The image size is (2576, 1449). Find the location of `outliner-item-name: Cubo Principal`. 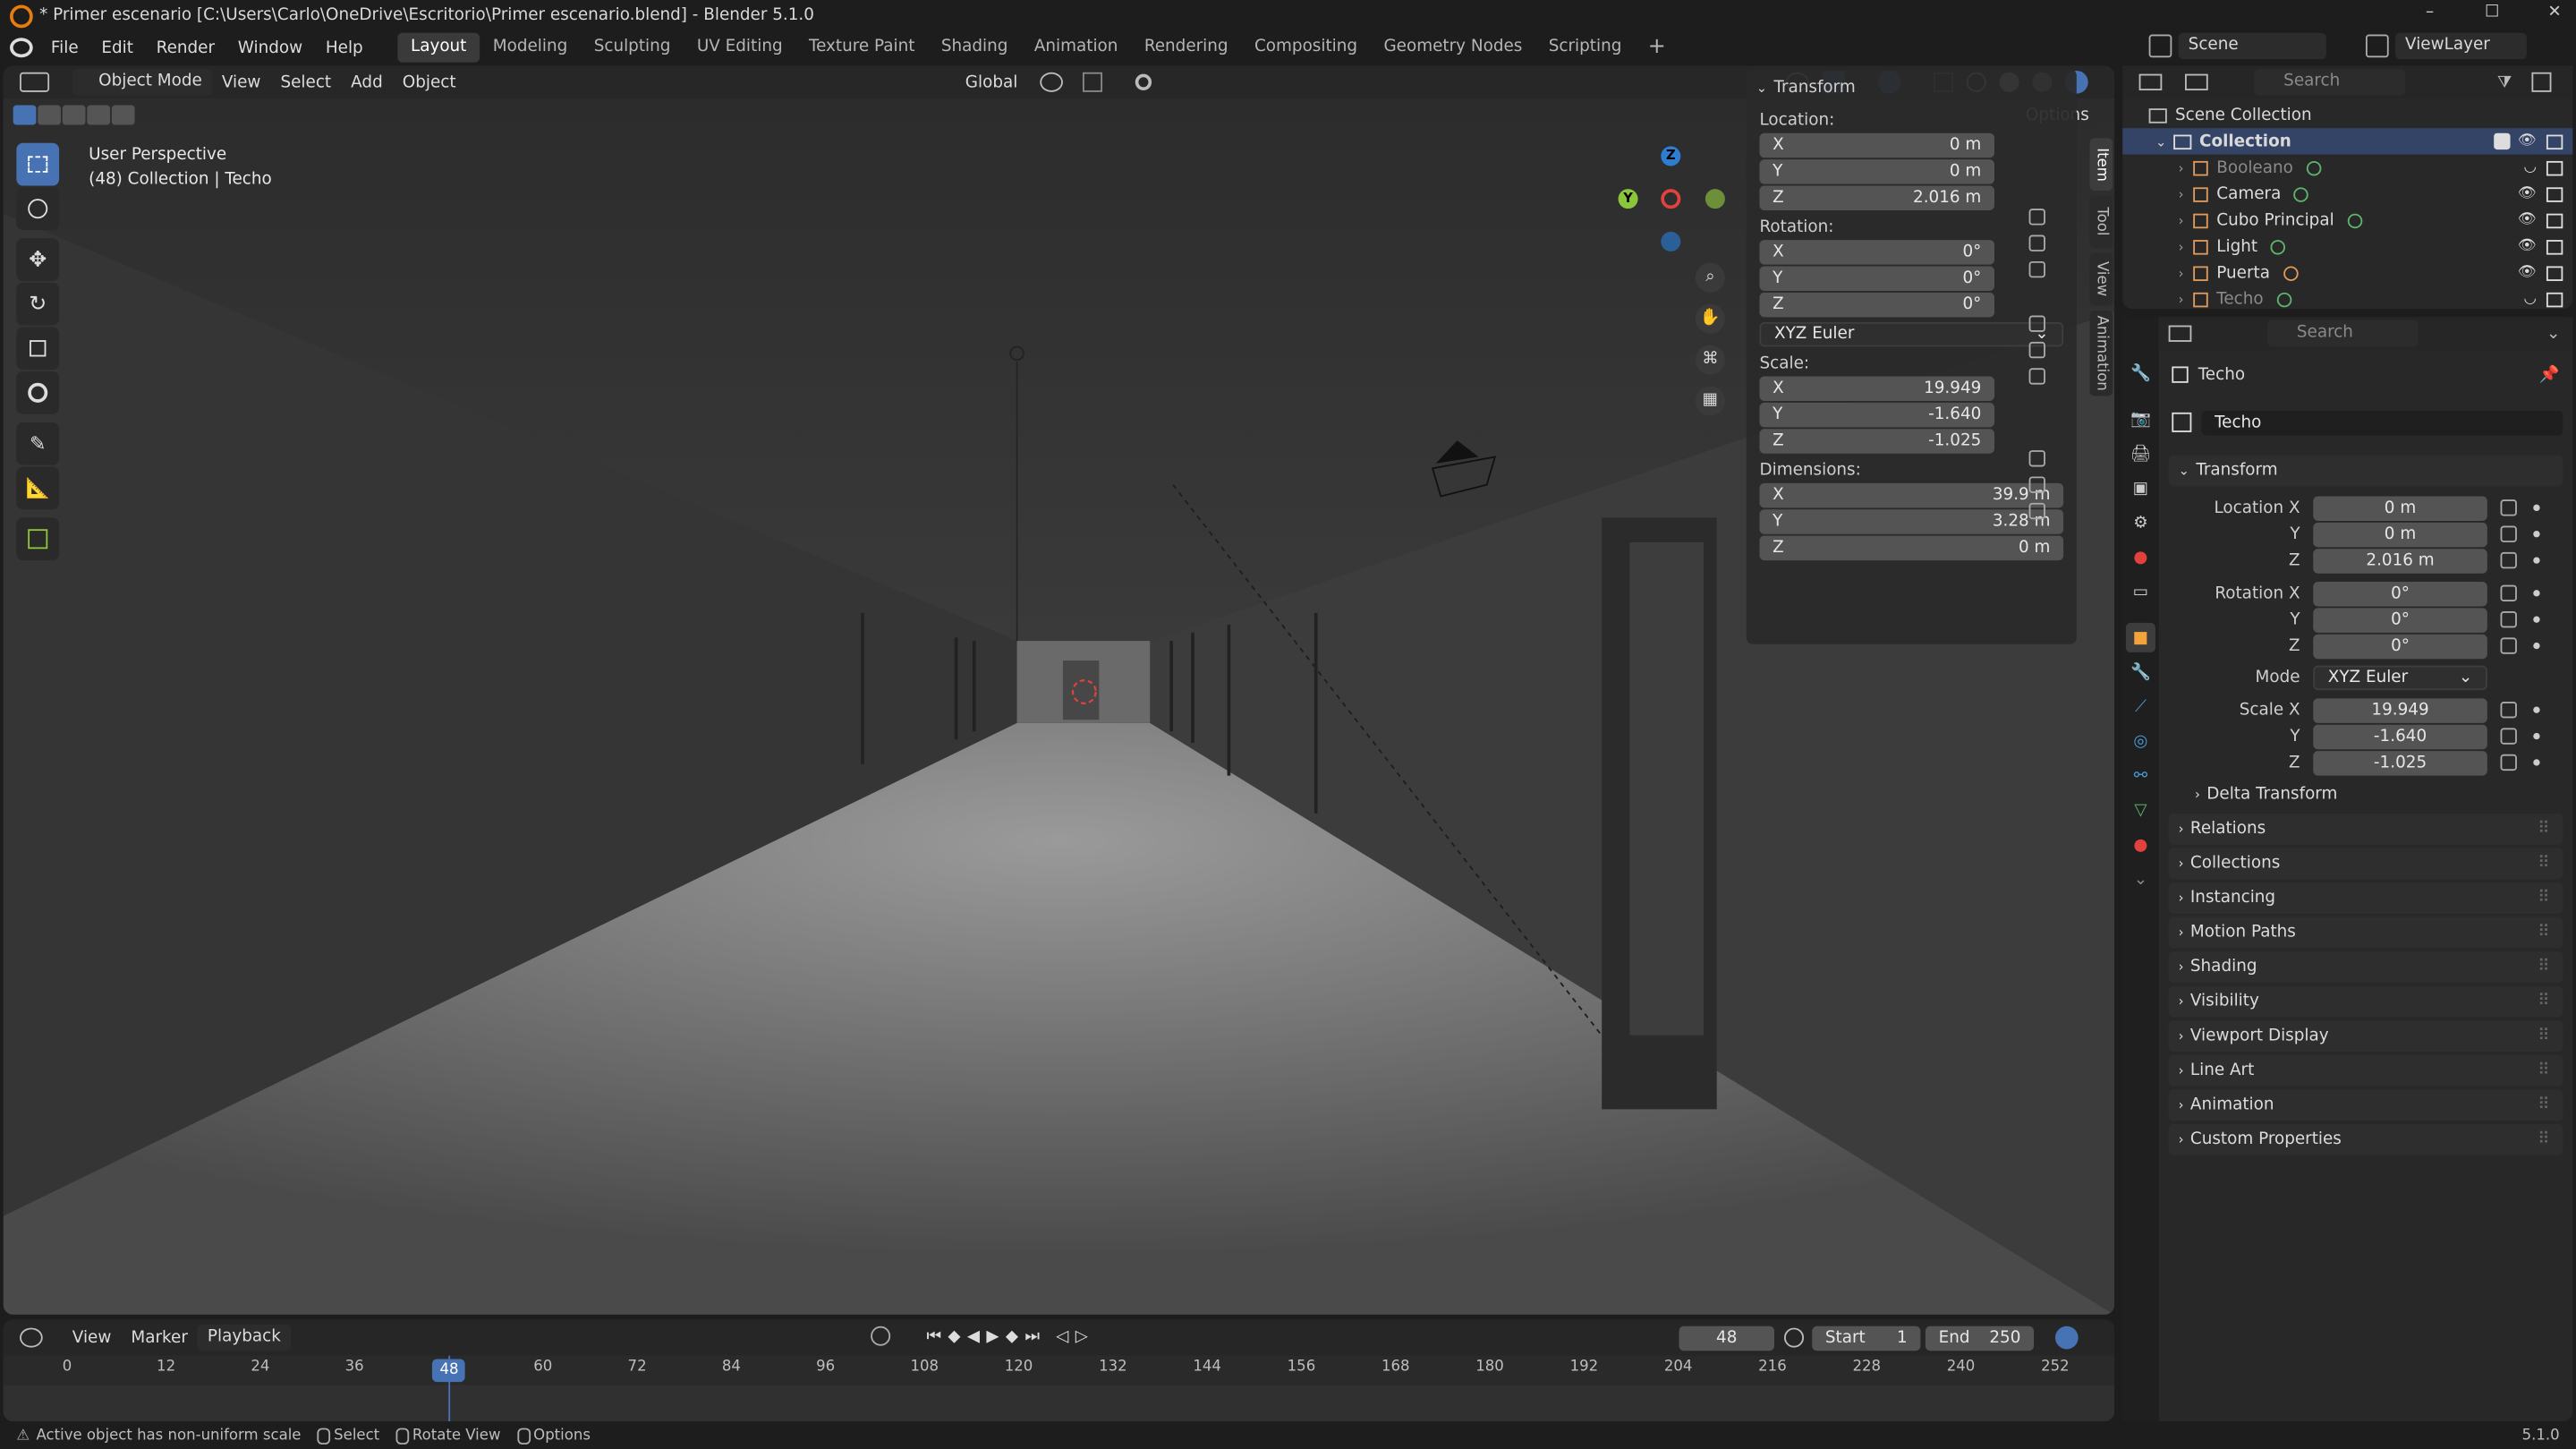

outliner-item-name: Cubo Principal is located at coordinates (2275, 220).